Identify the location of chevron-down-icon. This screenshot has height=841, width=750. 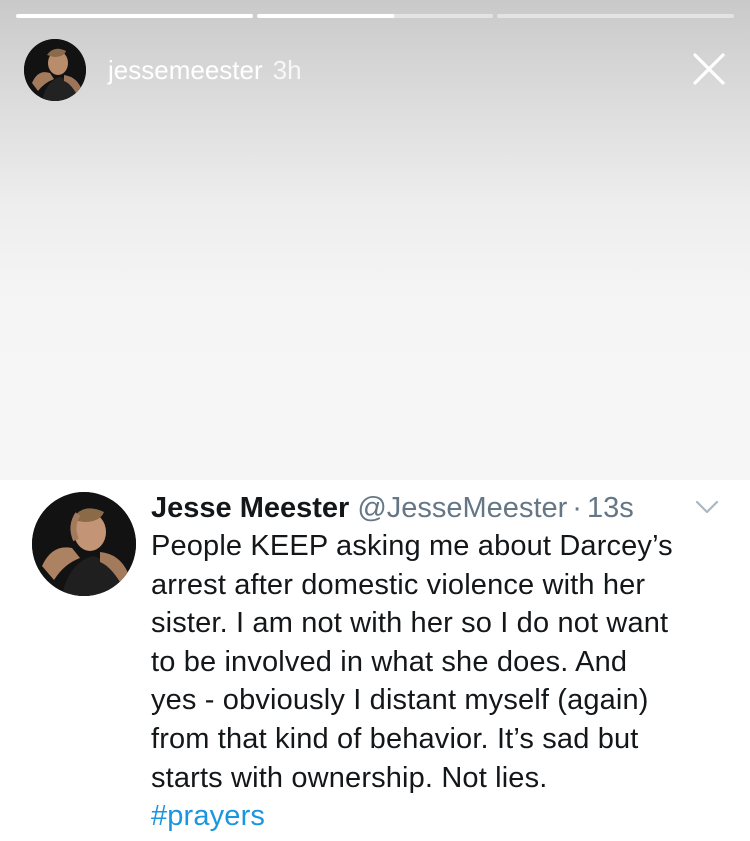
(707, 507).